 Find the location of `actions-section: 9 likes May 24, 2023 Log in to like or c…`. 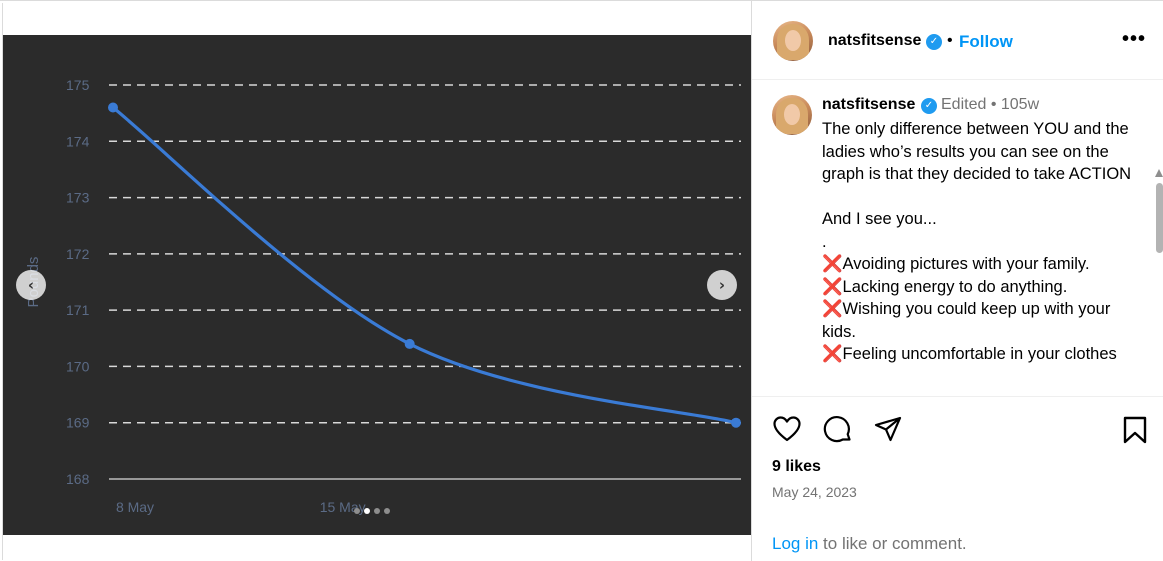

actions-section: 9 likes May 24, 2023 Log in to like or c… is located at coordinates (957, 478).